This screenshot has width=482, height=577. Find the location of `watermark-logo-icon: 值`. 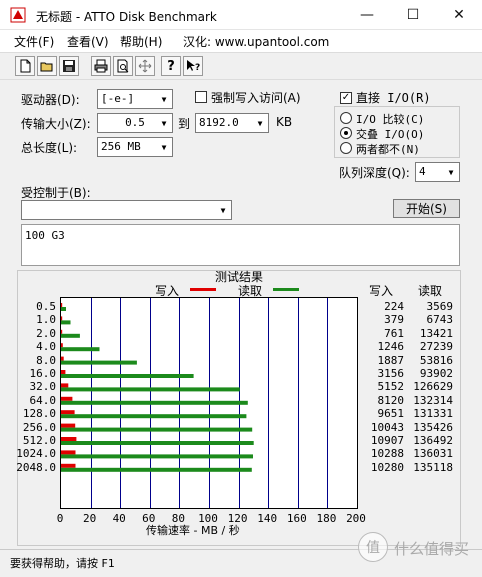

watermark-logo-icon: 值 is located at coordinates (373, 547).